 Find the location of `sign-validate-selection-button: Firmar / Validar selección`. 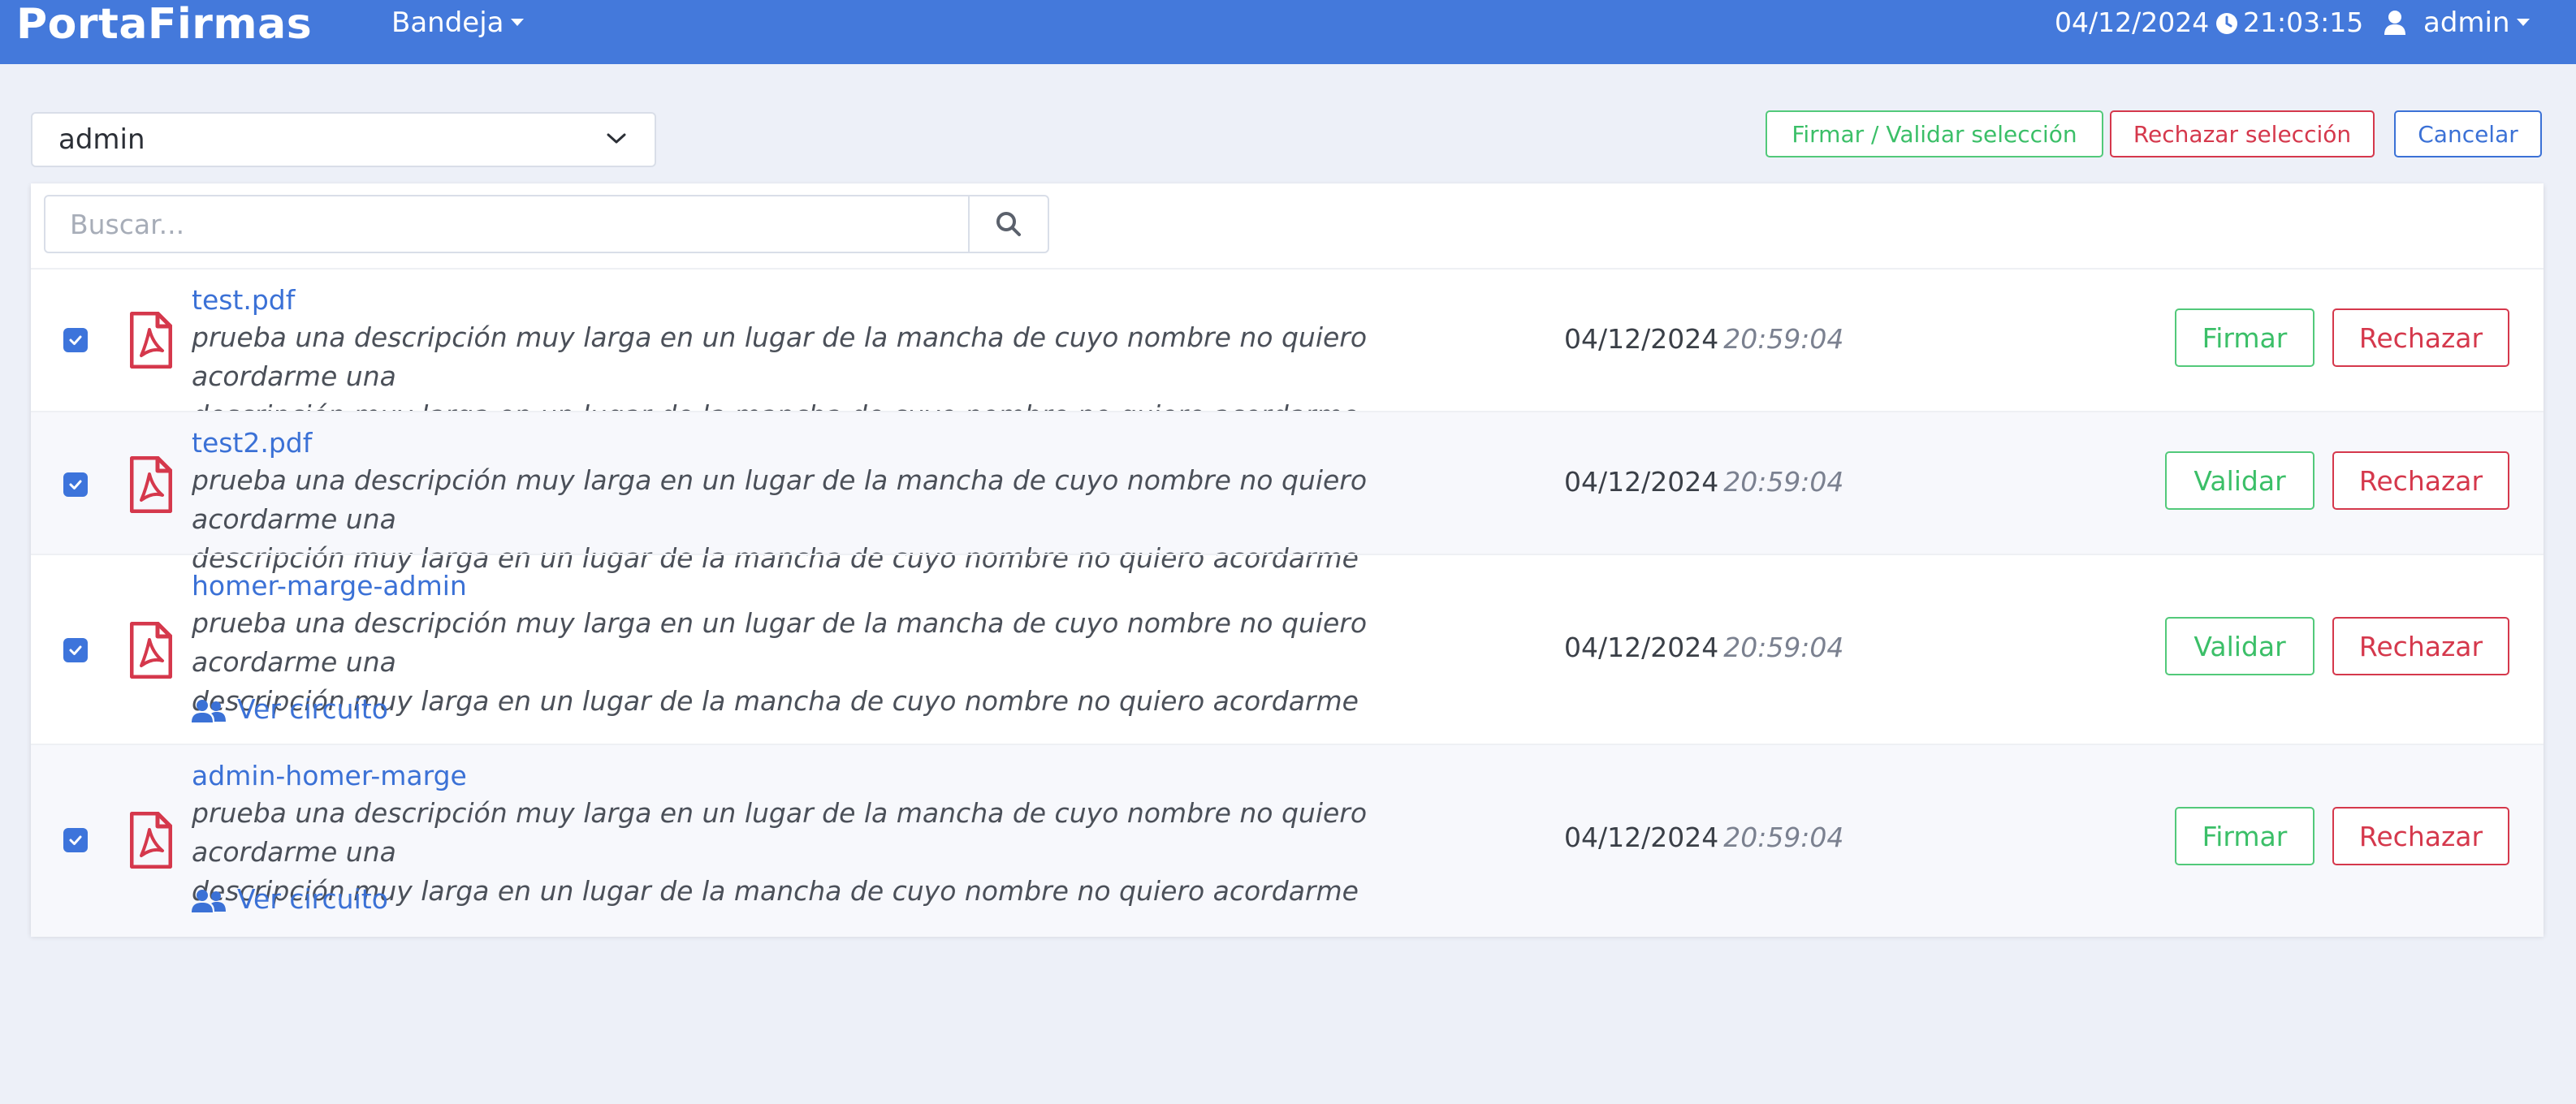

sign-validate-selection-button: Firmar / Validar selección is located at coordinates (1934, 133).